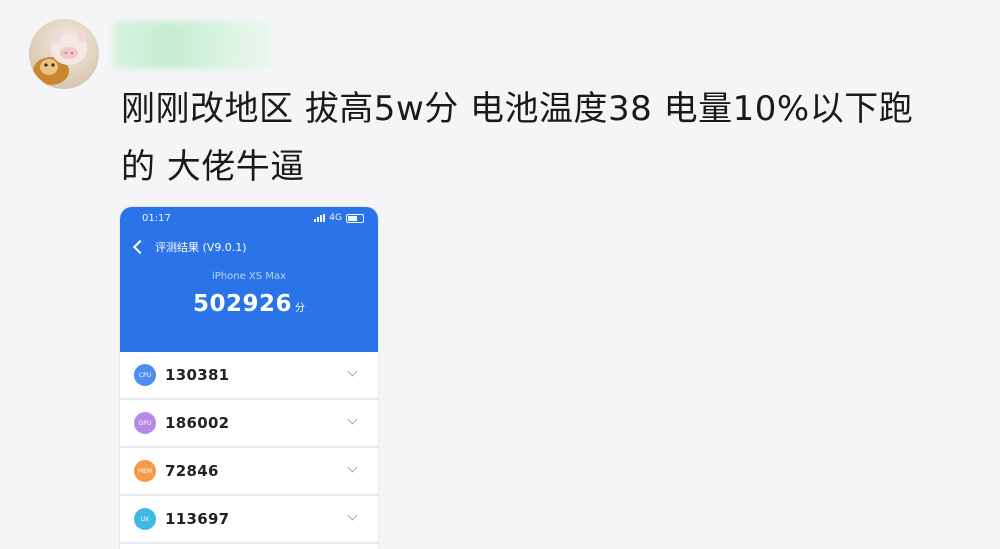  I want to click on avatar, so click(64, 54).